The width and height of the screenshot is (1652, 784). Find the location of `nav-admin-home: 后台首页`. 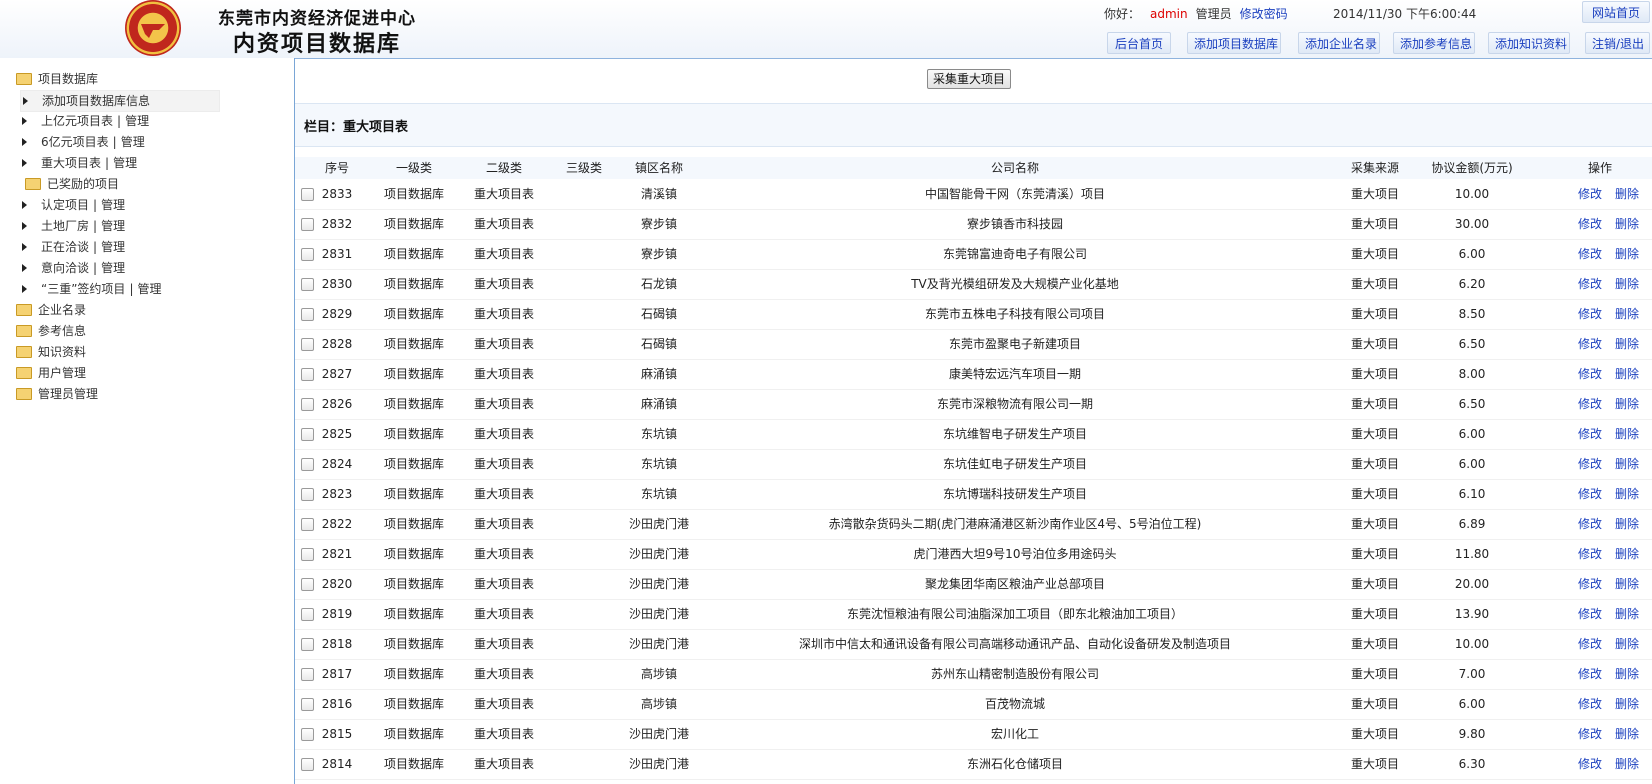

nav-admin-home: 后台首页 is located at coordinates (1139, 43).